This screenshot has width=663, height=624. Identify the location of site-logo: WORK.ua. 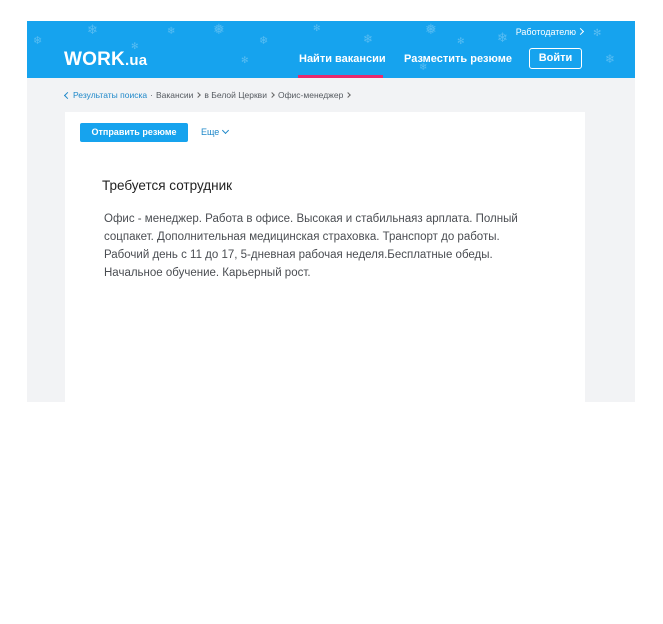
(105, 60).